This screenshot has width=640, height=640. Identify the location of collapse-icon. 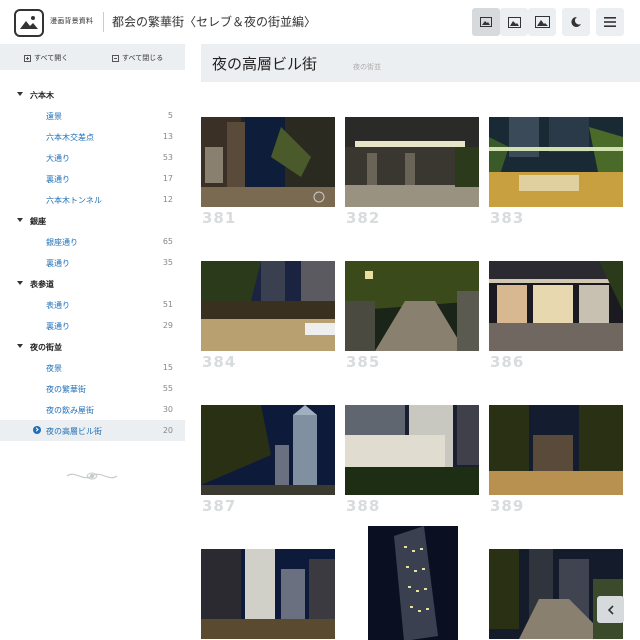
(115, 58).